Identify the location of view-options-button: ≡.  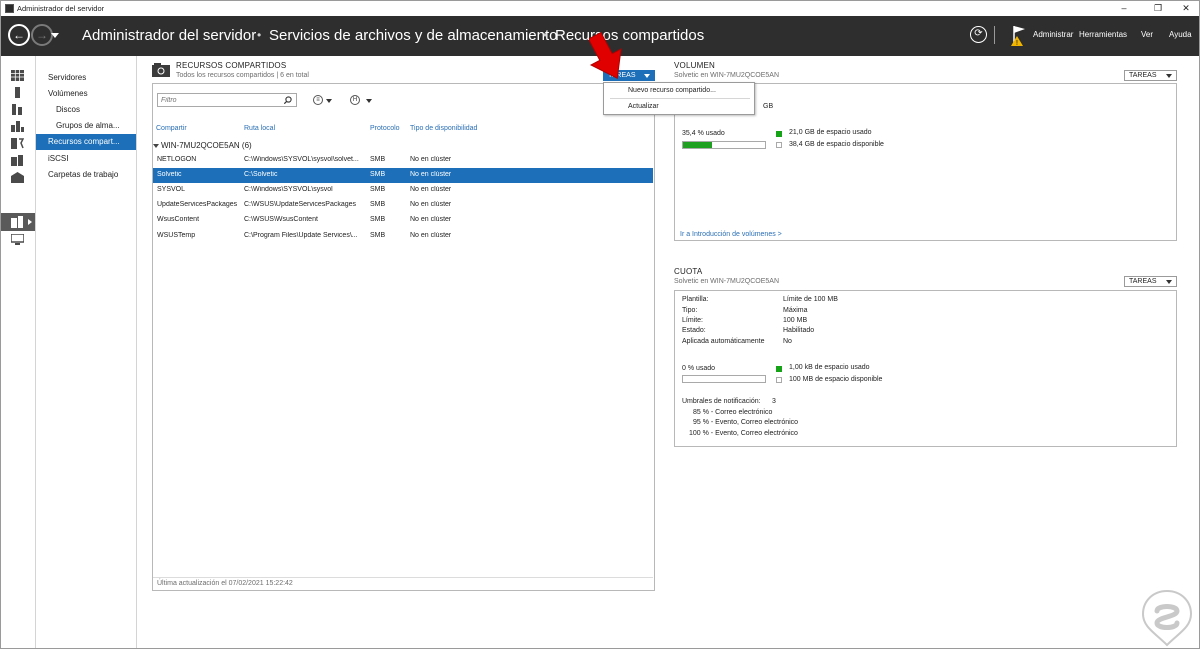
(318, 100).